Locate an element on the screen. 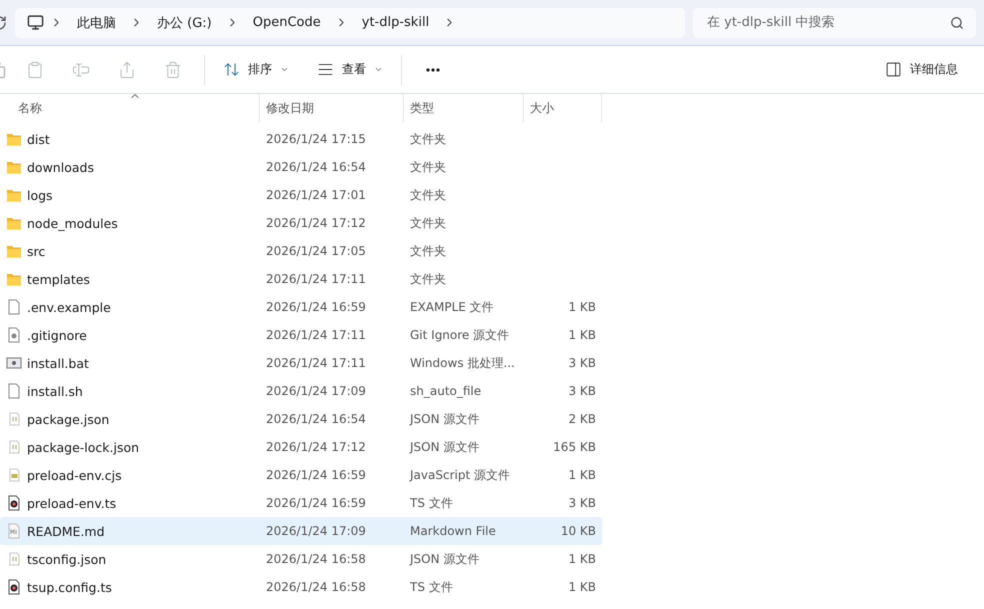 The image size is (984, 609). file-row: src 2026/1/24 17:05 文件夹 is located at coordinates (301, 251).